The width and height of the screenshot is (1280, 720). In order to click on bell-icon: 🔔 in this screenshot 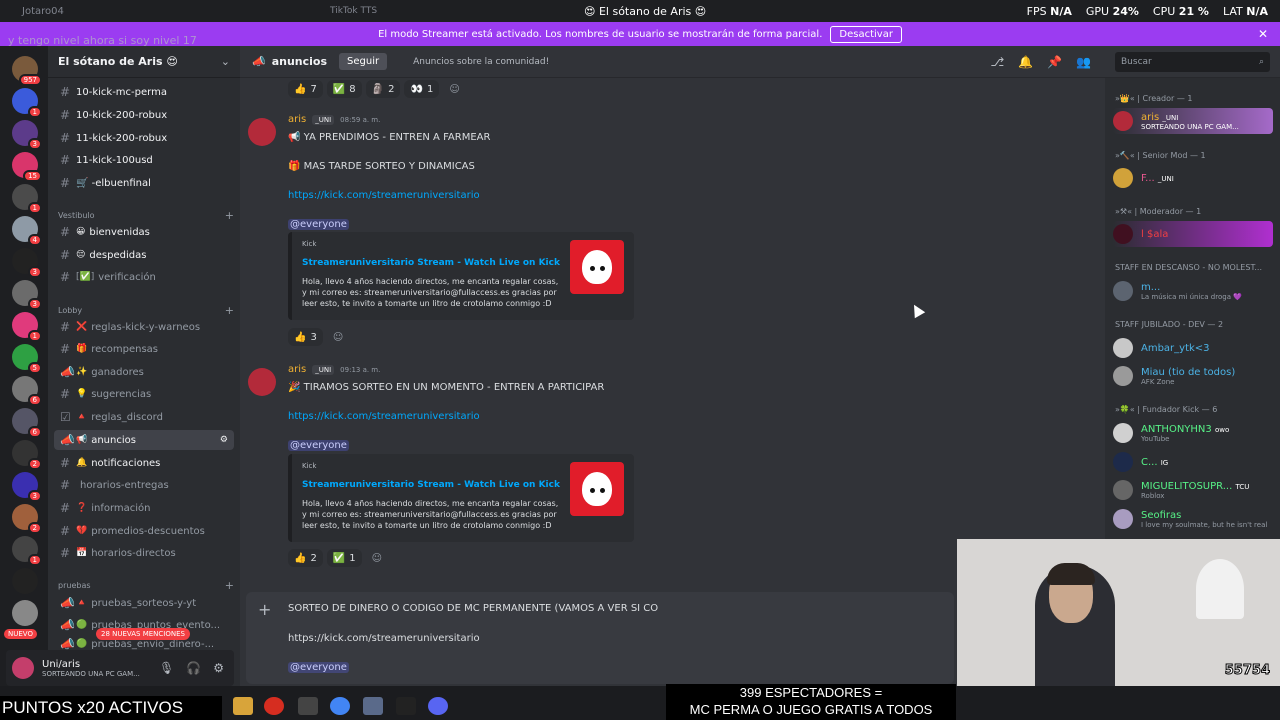, I will do `click(1025, 62)`.